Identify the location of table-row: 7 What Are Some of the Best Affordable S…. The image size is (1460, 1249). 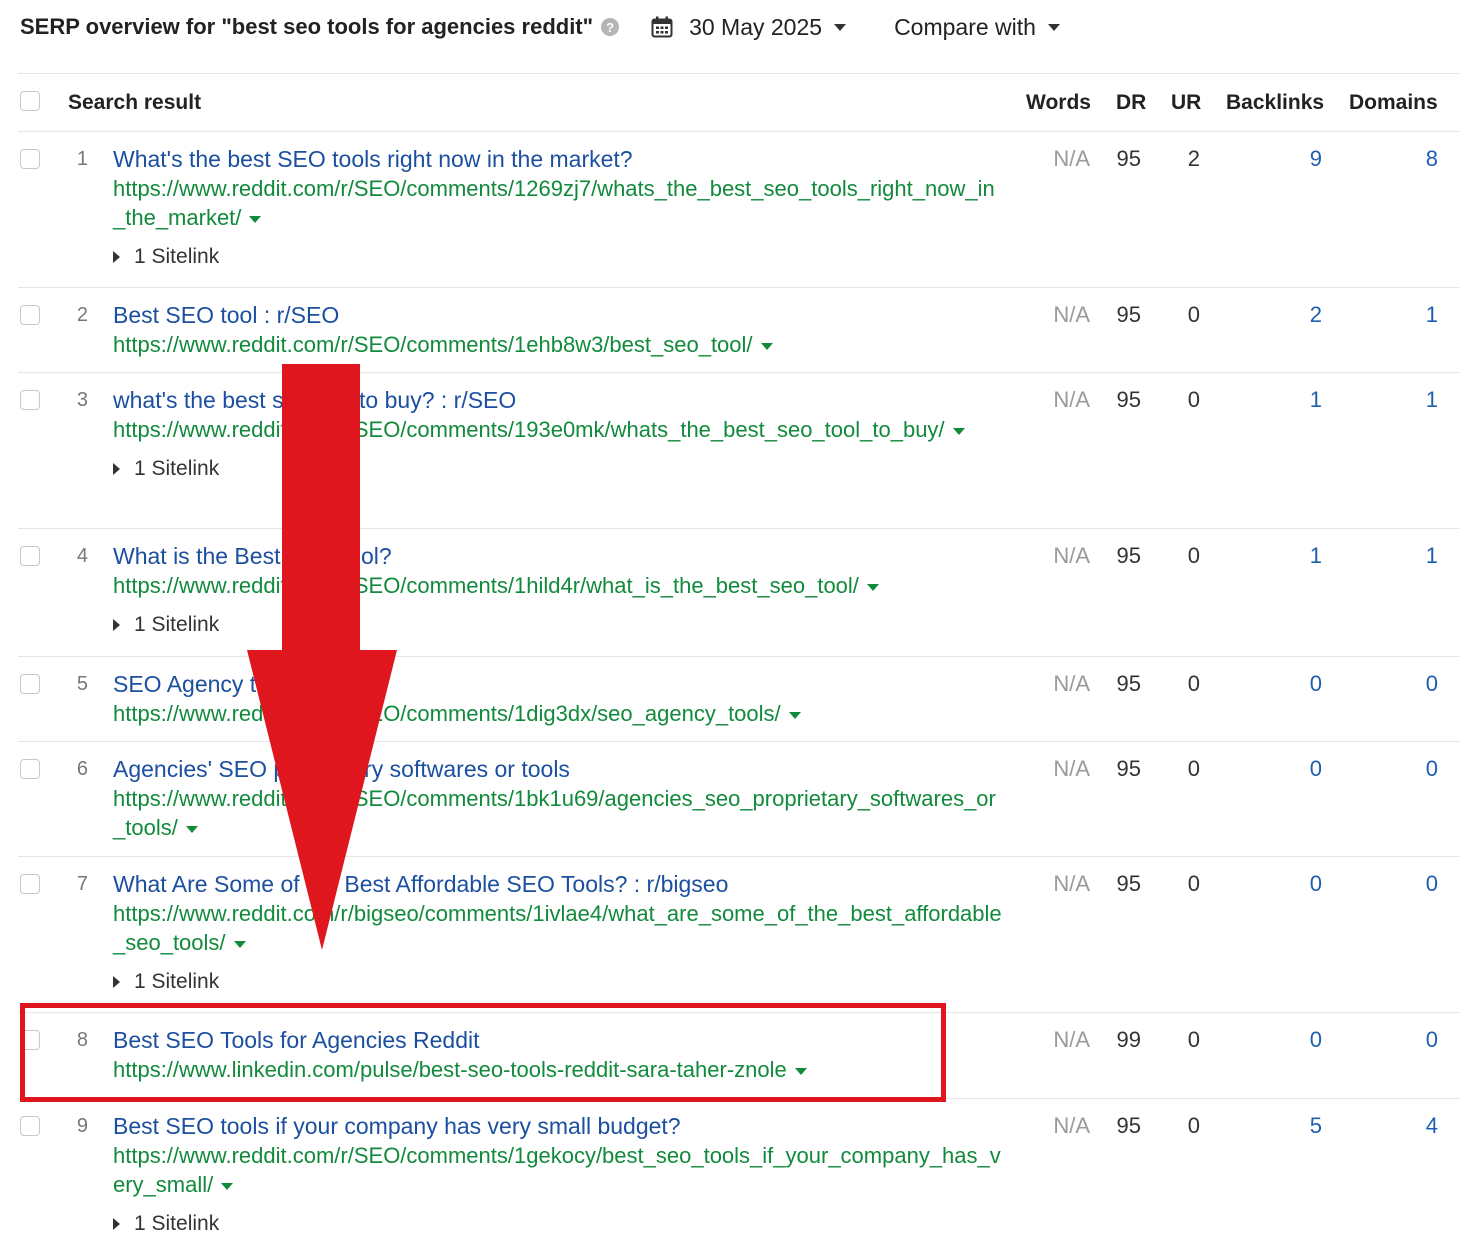
(739, 934).